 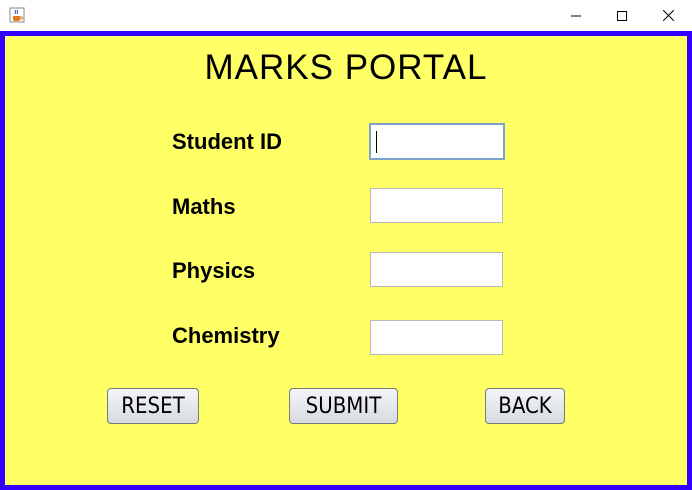 I want to click on back-button: BACK, so click(x=525, y=406).